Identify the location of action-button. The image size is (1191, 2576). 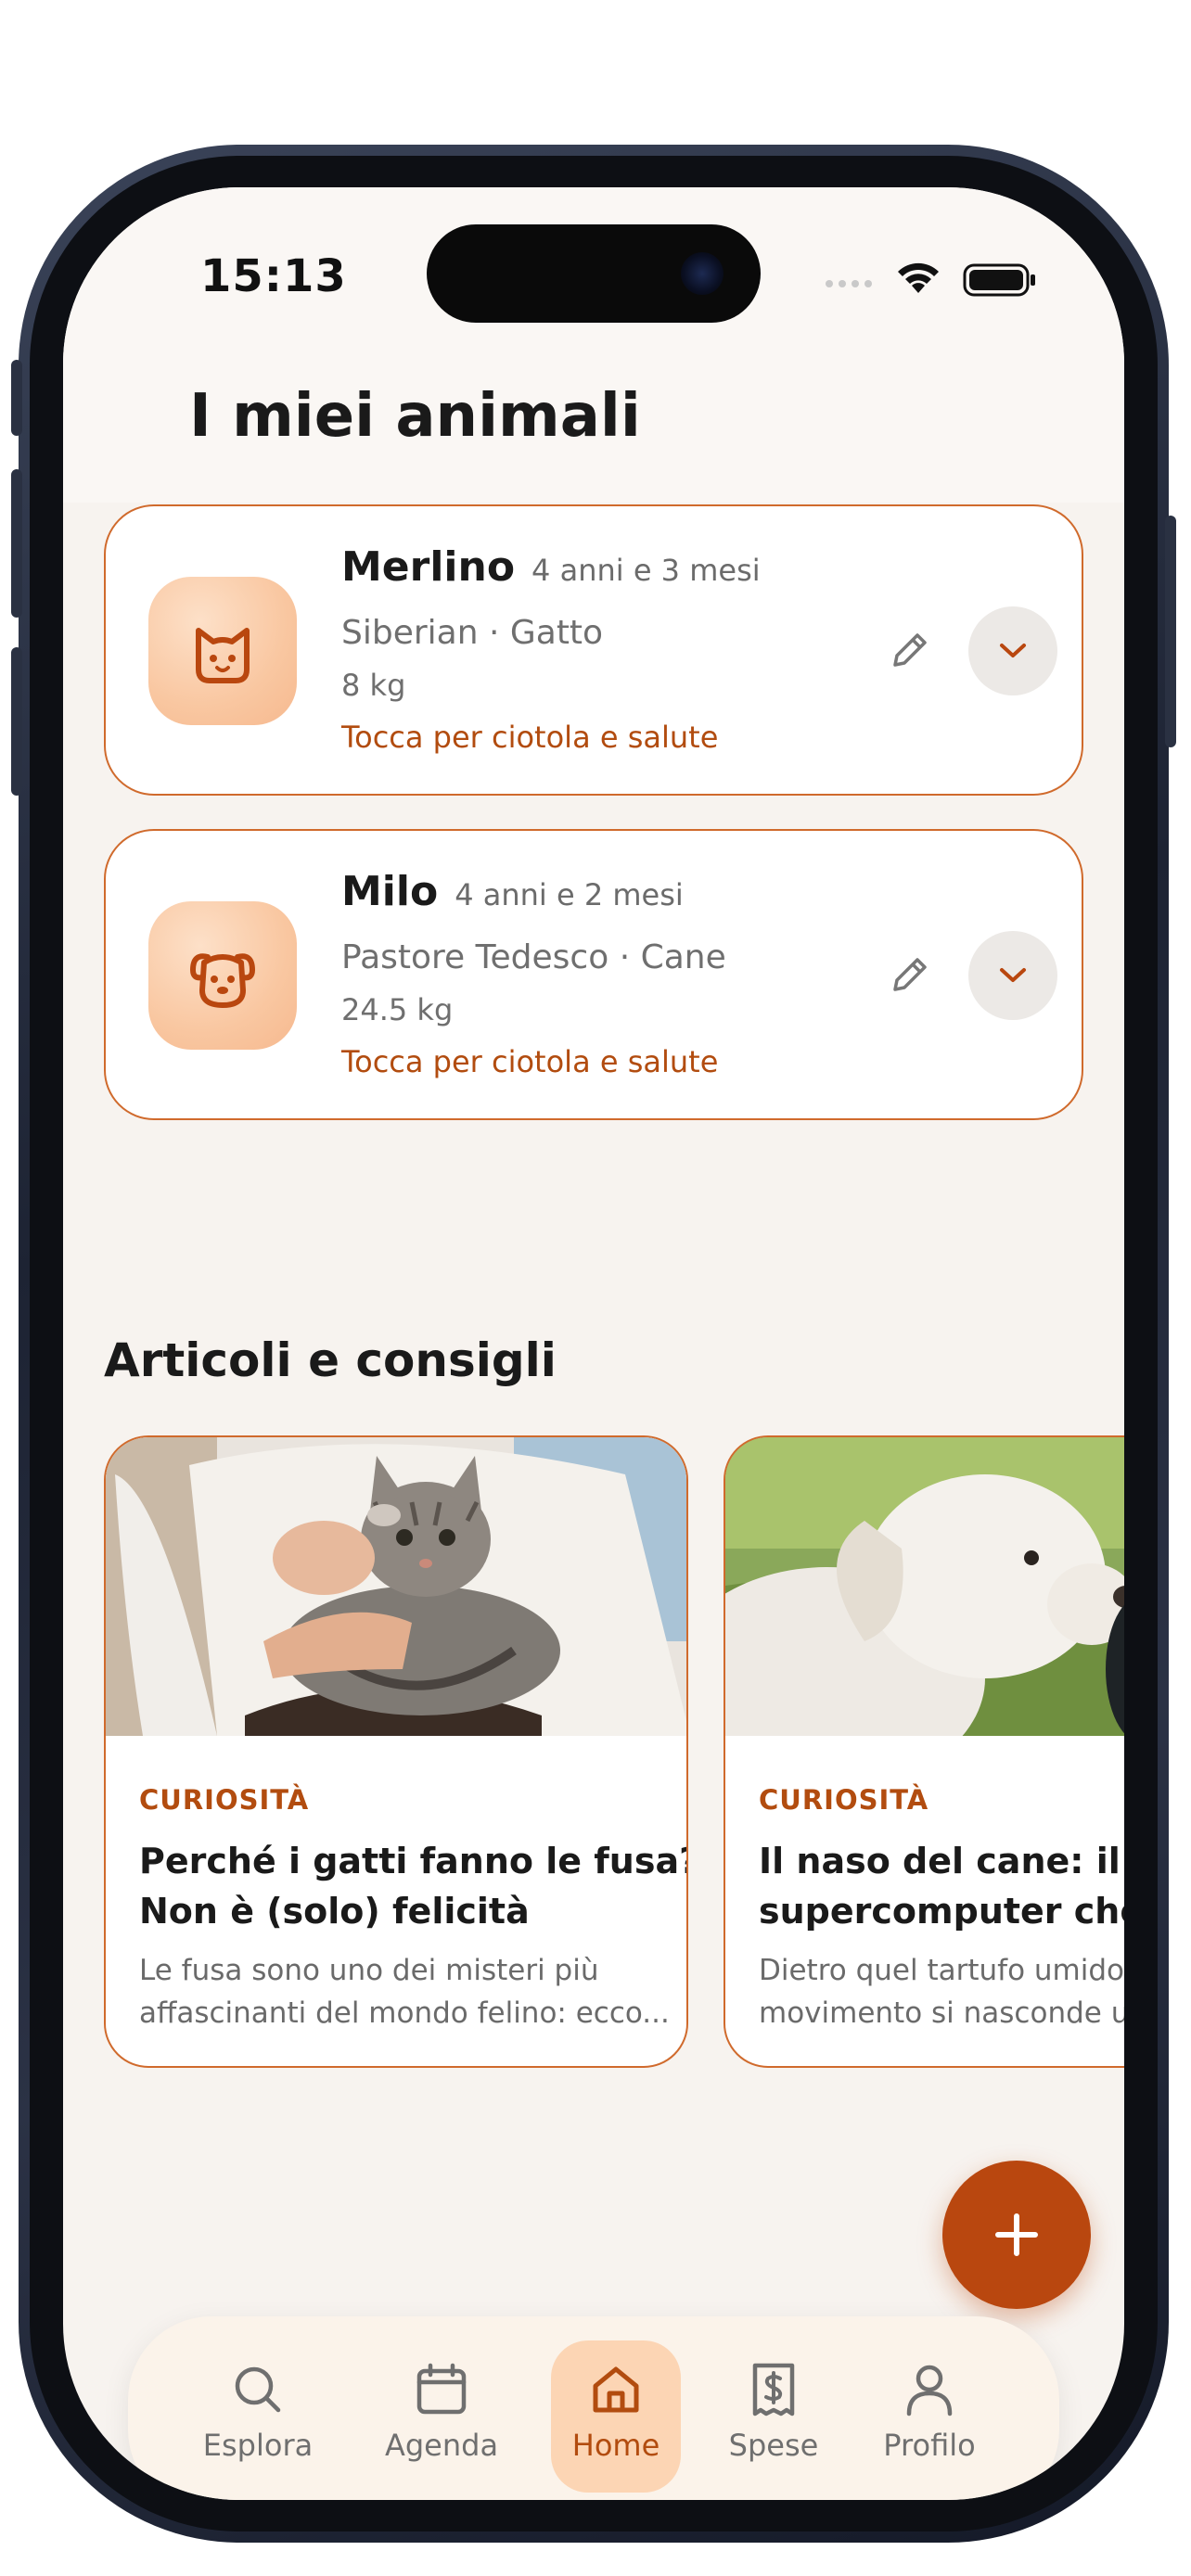
(16, 398).